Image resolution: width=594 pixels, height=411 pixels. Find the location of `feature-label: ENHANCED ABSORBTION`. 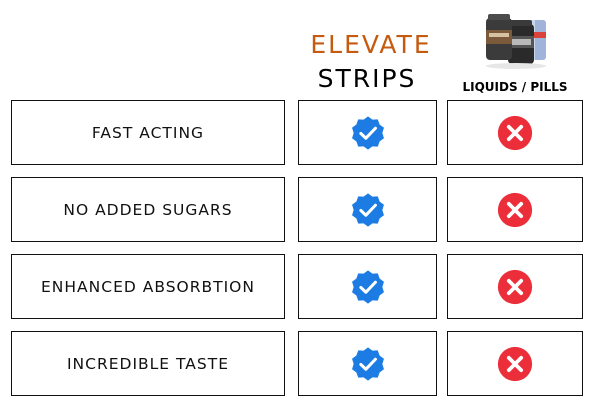

feature-label: ENHANCED ABSORBTION is located at coordinates (148, 286).